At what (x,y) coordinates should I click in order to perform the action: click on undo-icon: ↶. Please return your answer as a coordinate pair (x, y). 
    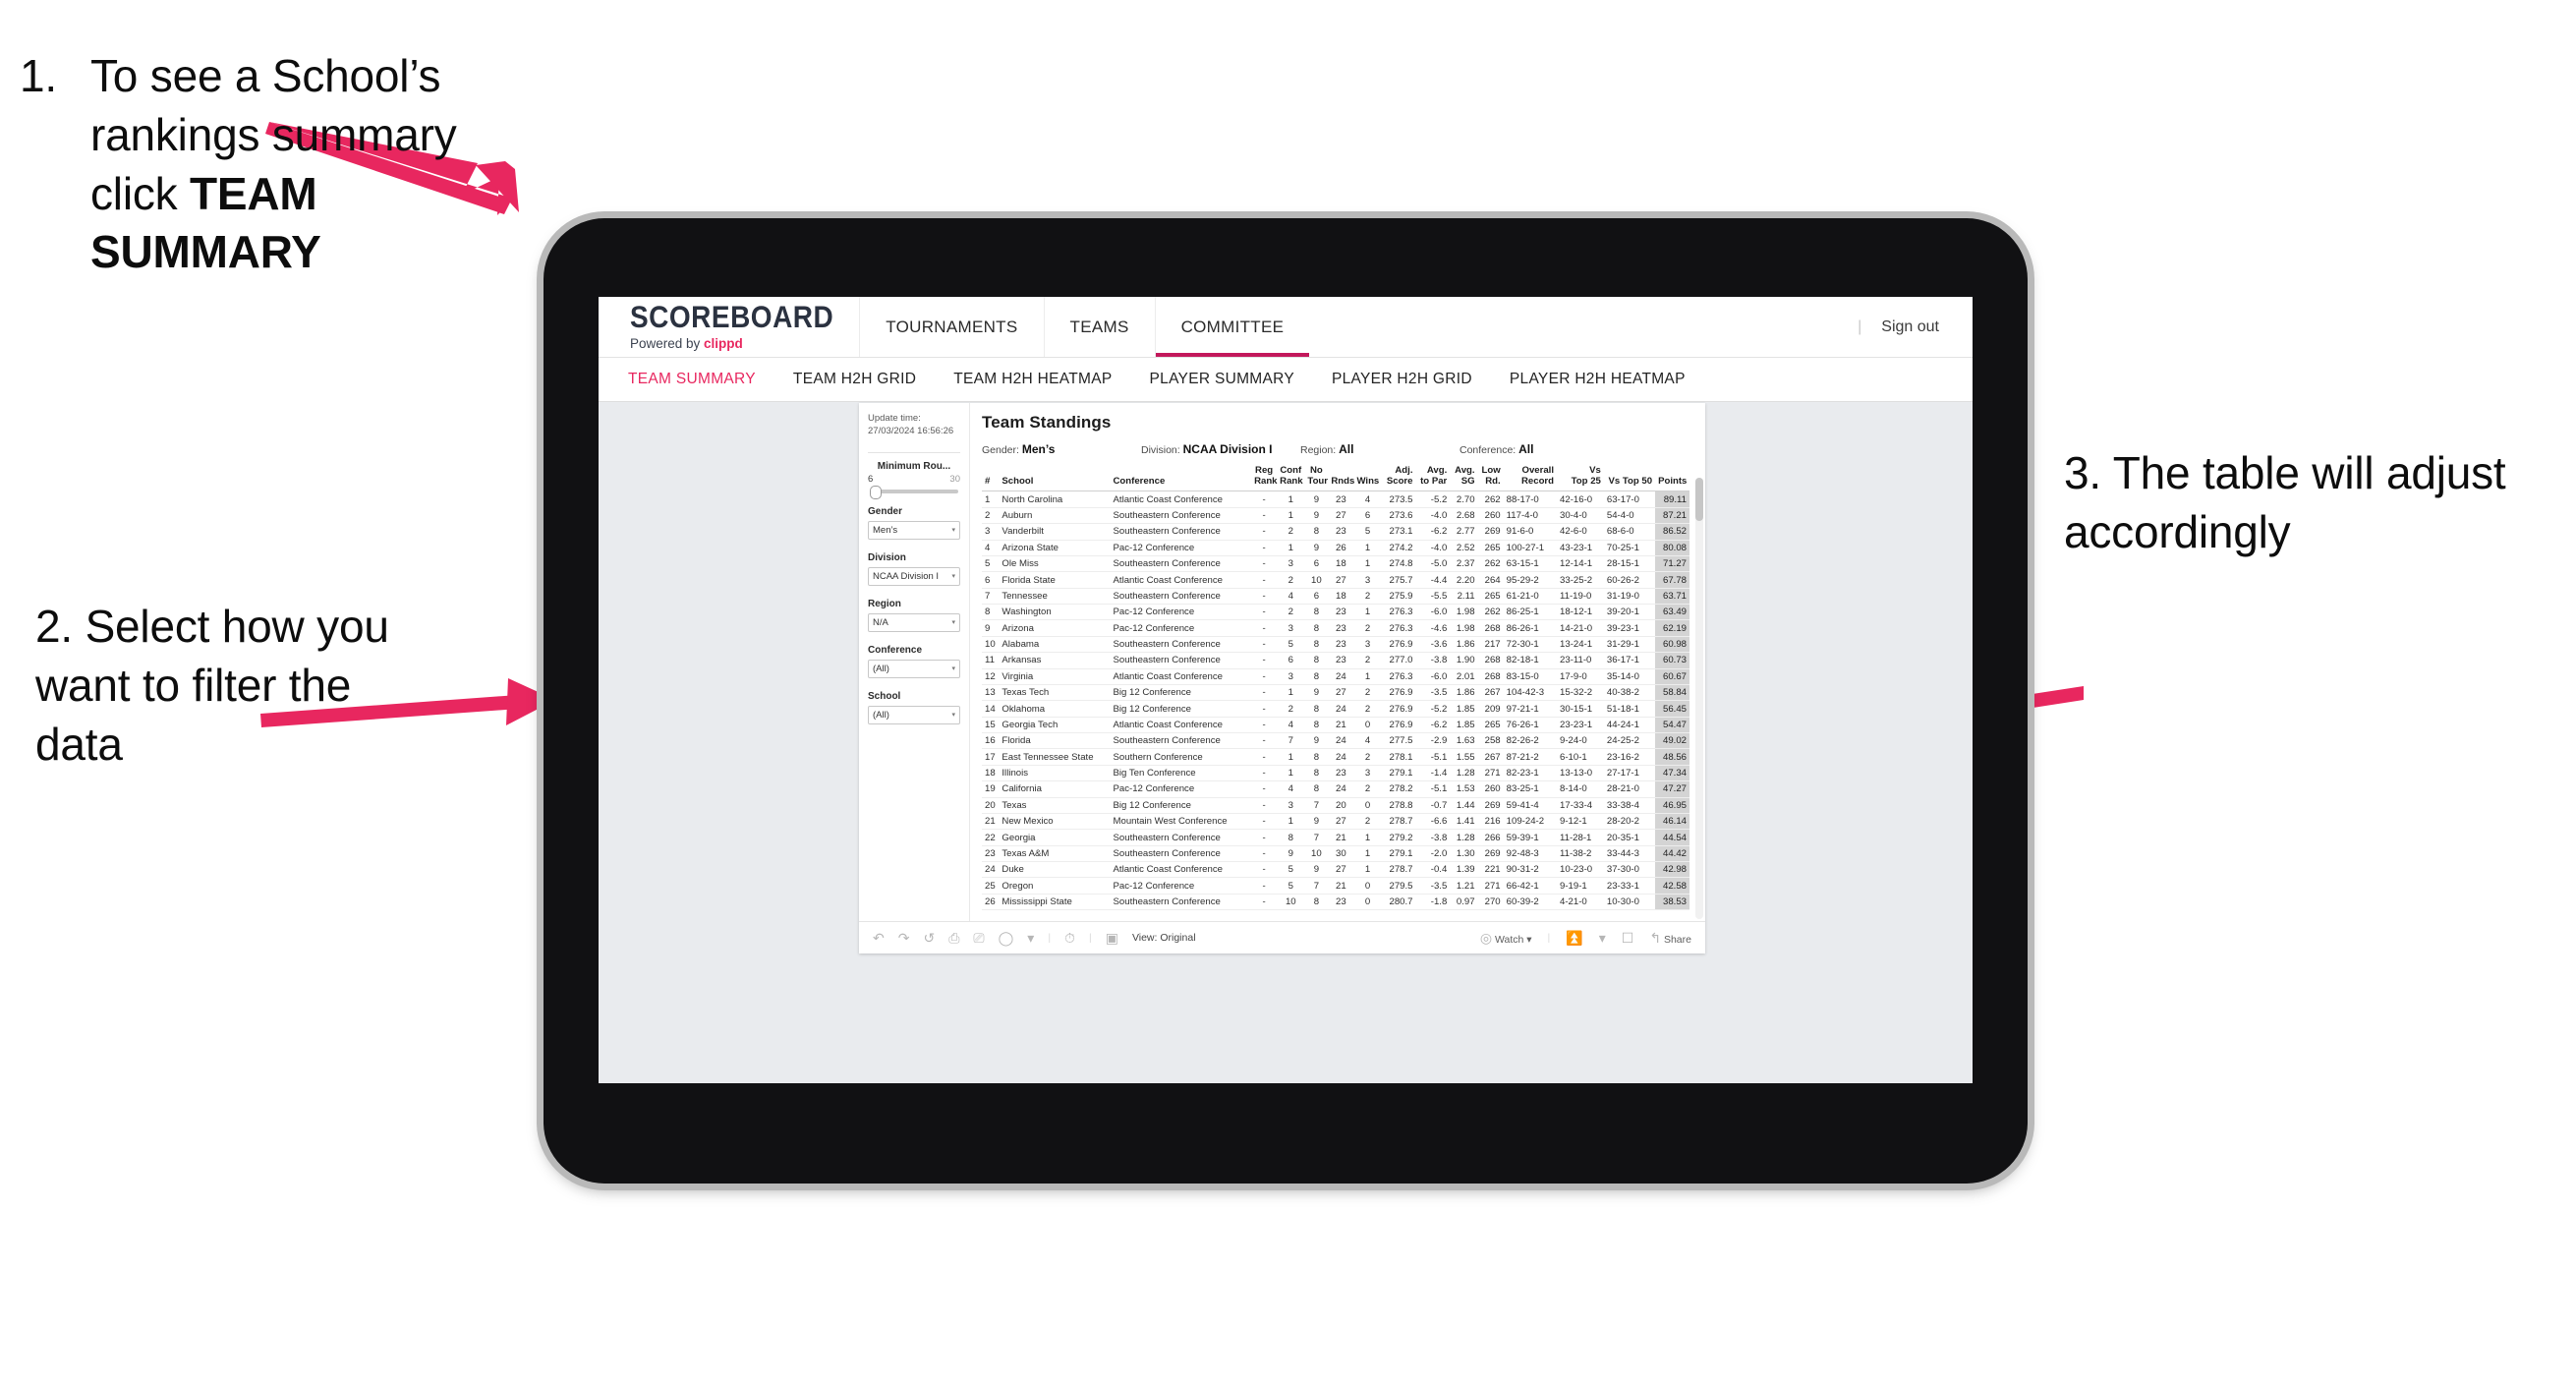
    Looking at the image, I should click on (879, 938).